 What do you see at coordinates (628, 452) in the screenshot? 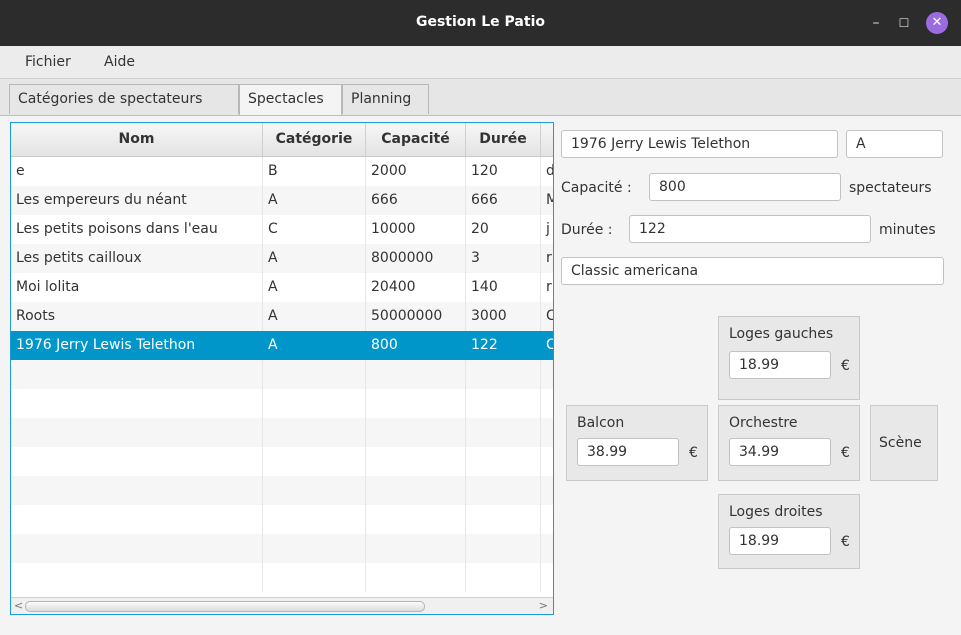
I see `balcon-price-field: 38.99` at bounding box center [628, 452].